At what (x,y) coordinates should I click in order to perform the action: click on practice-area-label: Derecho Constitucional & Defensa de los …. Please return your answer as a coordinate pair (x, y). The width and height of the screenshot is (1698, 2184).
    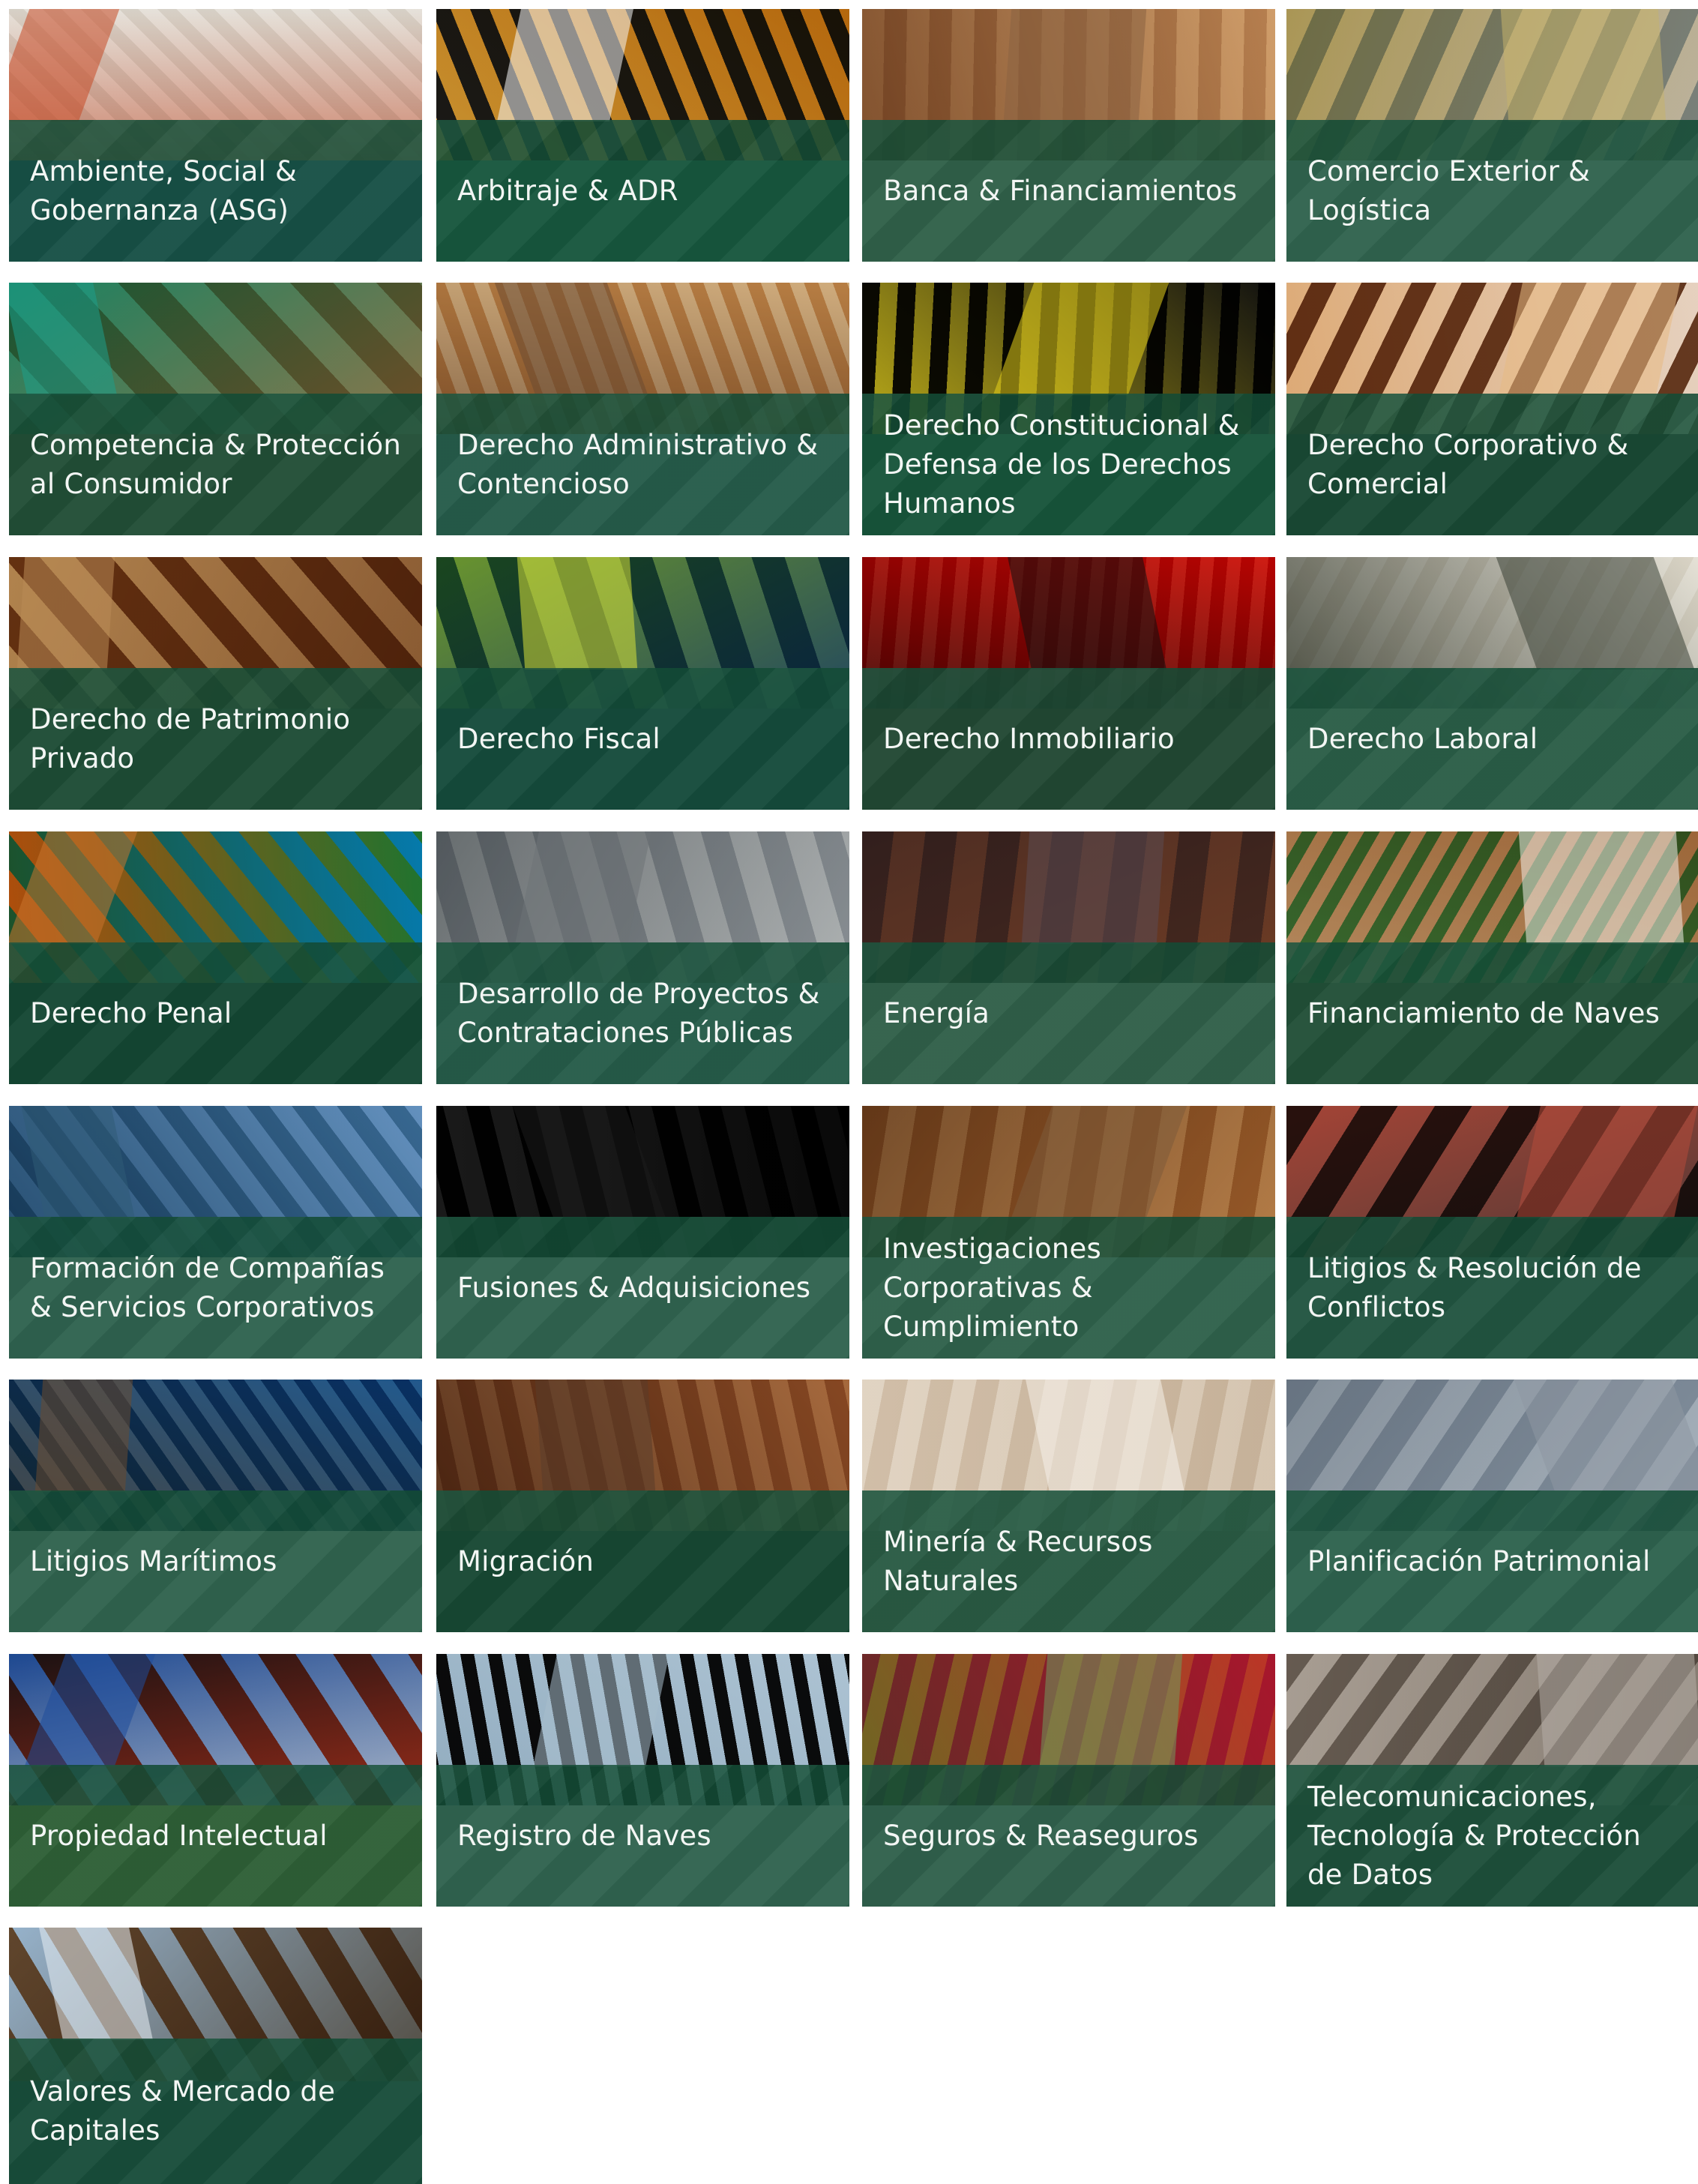
    Looking at the image, I should click on (1061, 464).